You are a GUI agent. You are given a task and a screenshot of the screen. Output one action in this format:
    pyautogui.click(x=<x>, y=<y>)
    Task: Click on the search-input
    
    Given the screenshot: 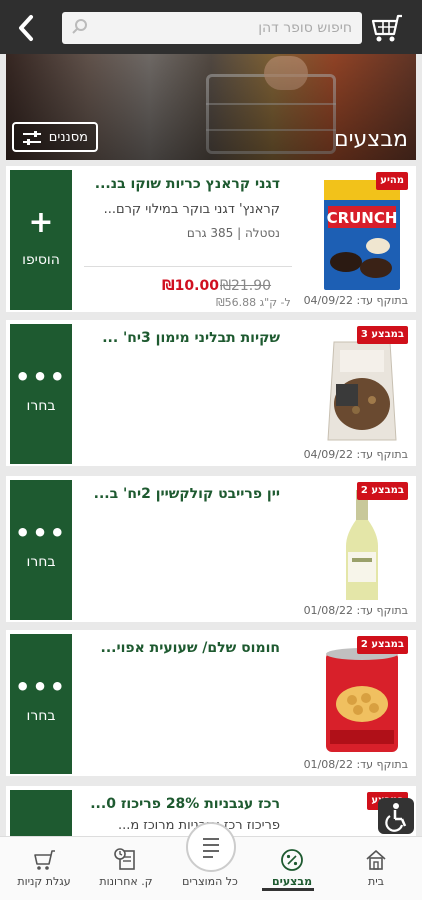 What is the action you would take?
    pyautogui.click(x=225, y=28)
    